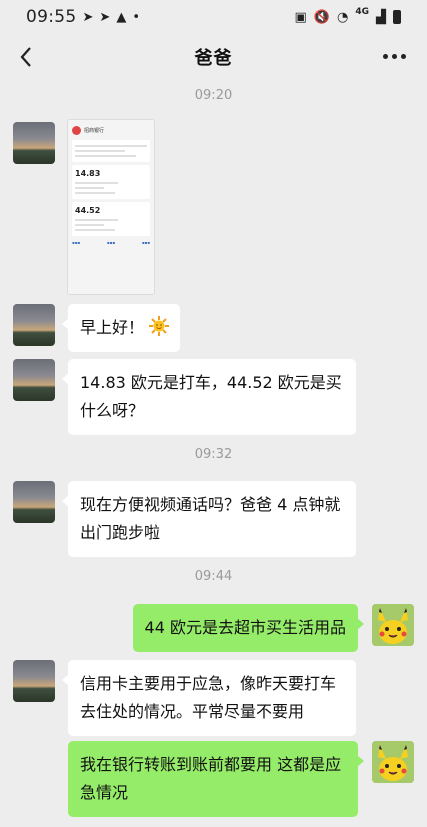 The image size is (427, 827). Describe the element at coordinates (397, 17) in the screenshot. I see `battery-icon` at that location.